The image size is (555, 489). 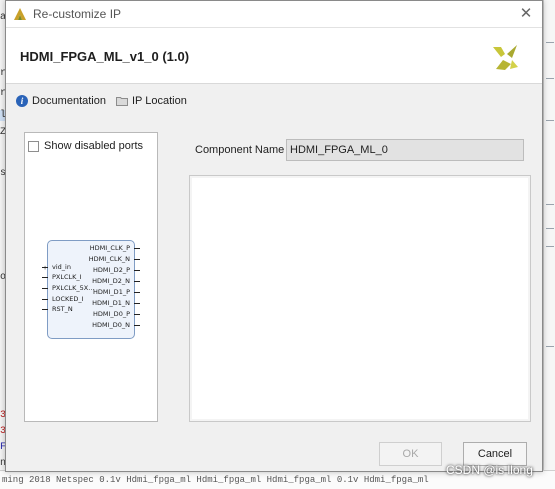 I want to click on output-port: HDMI_D1_N, so click(x=111, y=303).